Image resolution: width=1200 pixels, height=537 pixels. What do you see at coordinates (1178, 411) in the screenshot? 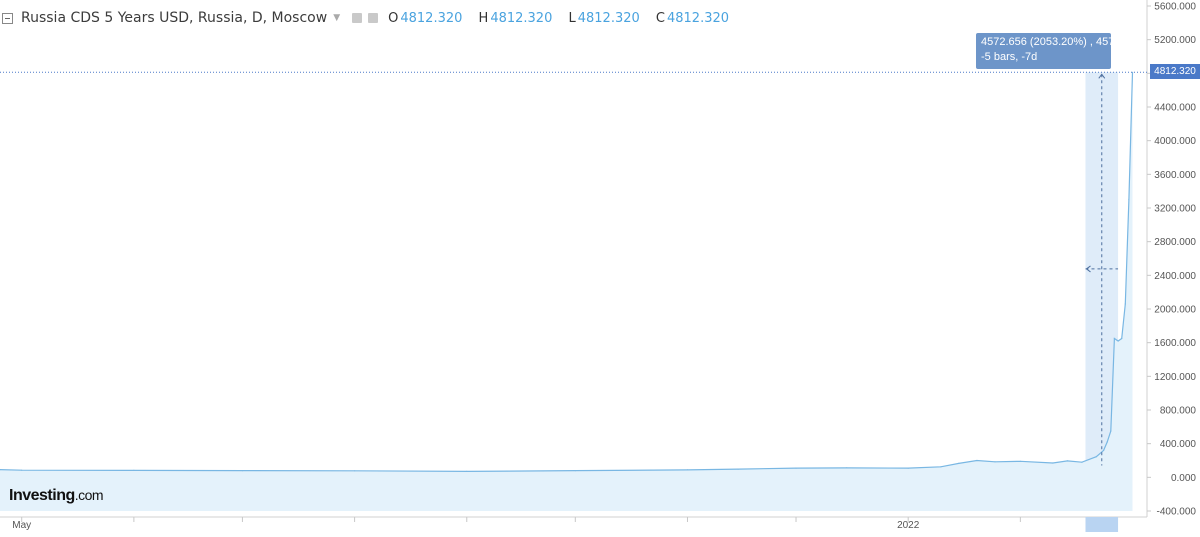
I see `y-tick-label: 800.000` at bounding box center [1178, 411].